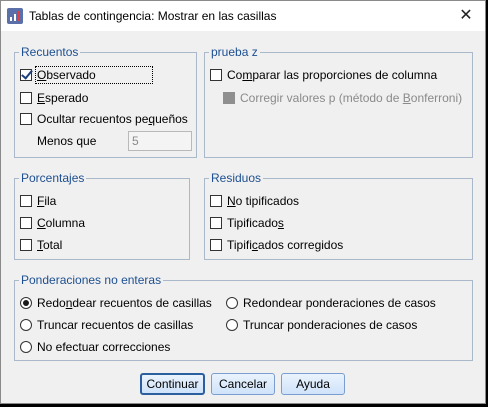 The height and width of the screenshot is (407, 488). Describe the element at coordinates (47, 201) in the screenshot. I see `fila-label: Fila` at that location.